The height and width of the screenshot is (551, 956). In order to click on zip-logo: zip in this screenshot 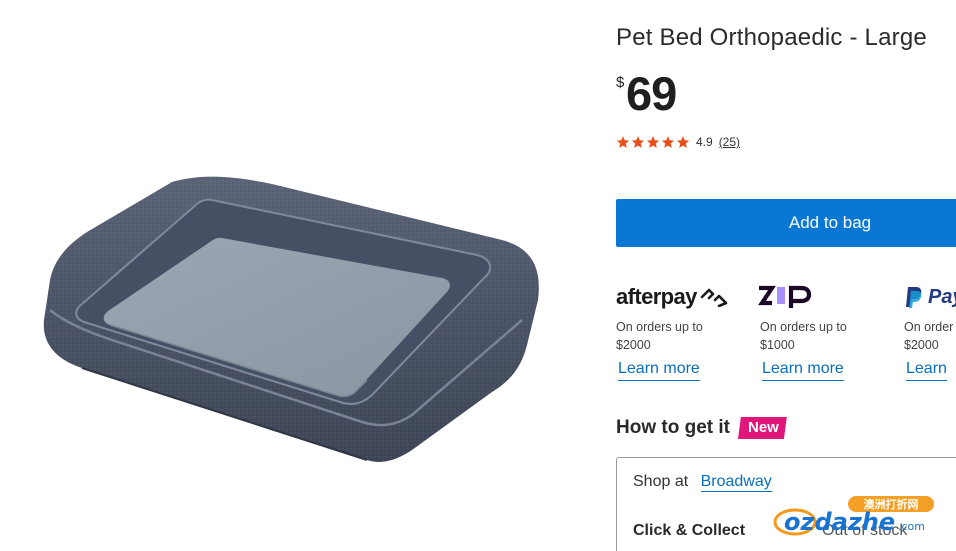, I will do `click(829, 297)`.